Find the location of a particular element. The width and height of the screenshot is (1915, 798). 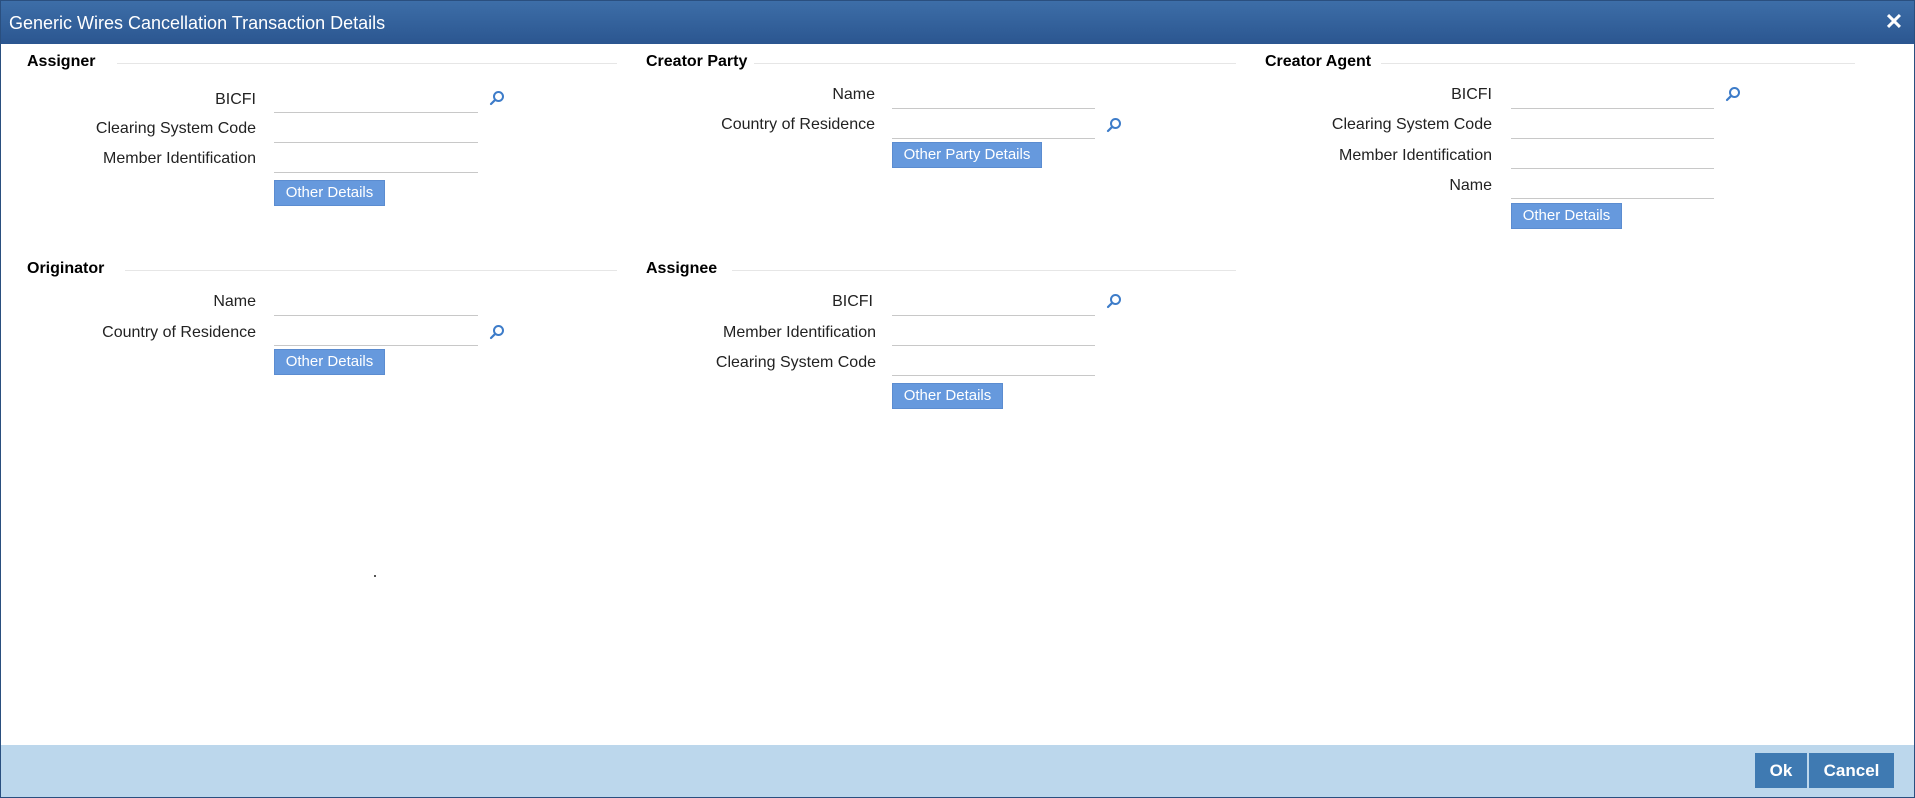

creator-agent-other-details-button: Other Details is located at coordinates (1566, 216).